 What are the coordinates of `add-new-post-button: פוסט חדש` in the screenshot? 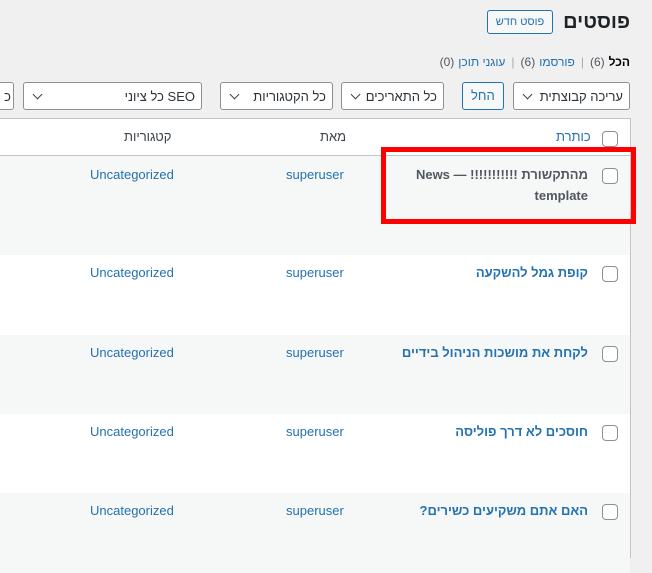 It's located at (520, 22).